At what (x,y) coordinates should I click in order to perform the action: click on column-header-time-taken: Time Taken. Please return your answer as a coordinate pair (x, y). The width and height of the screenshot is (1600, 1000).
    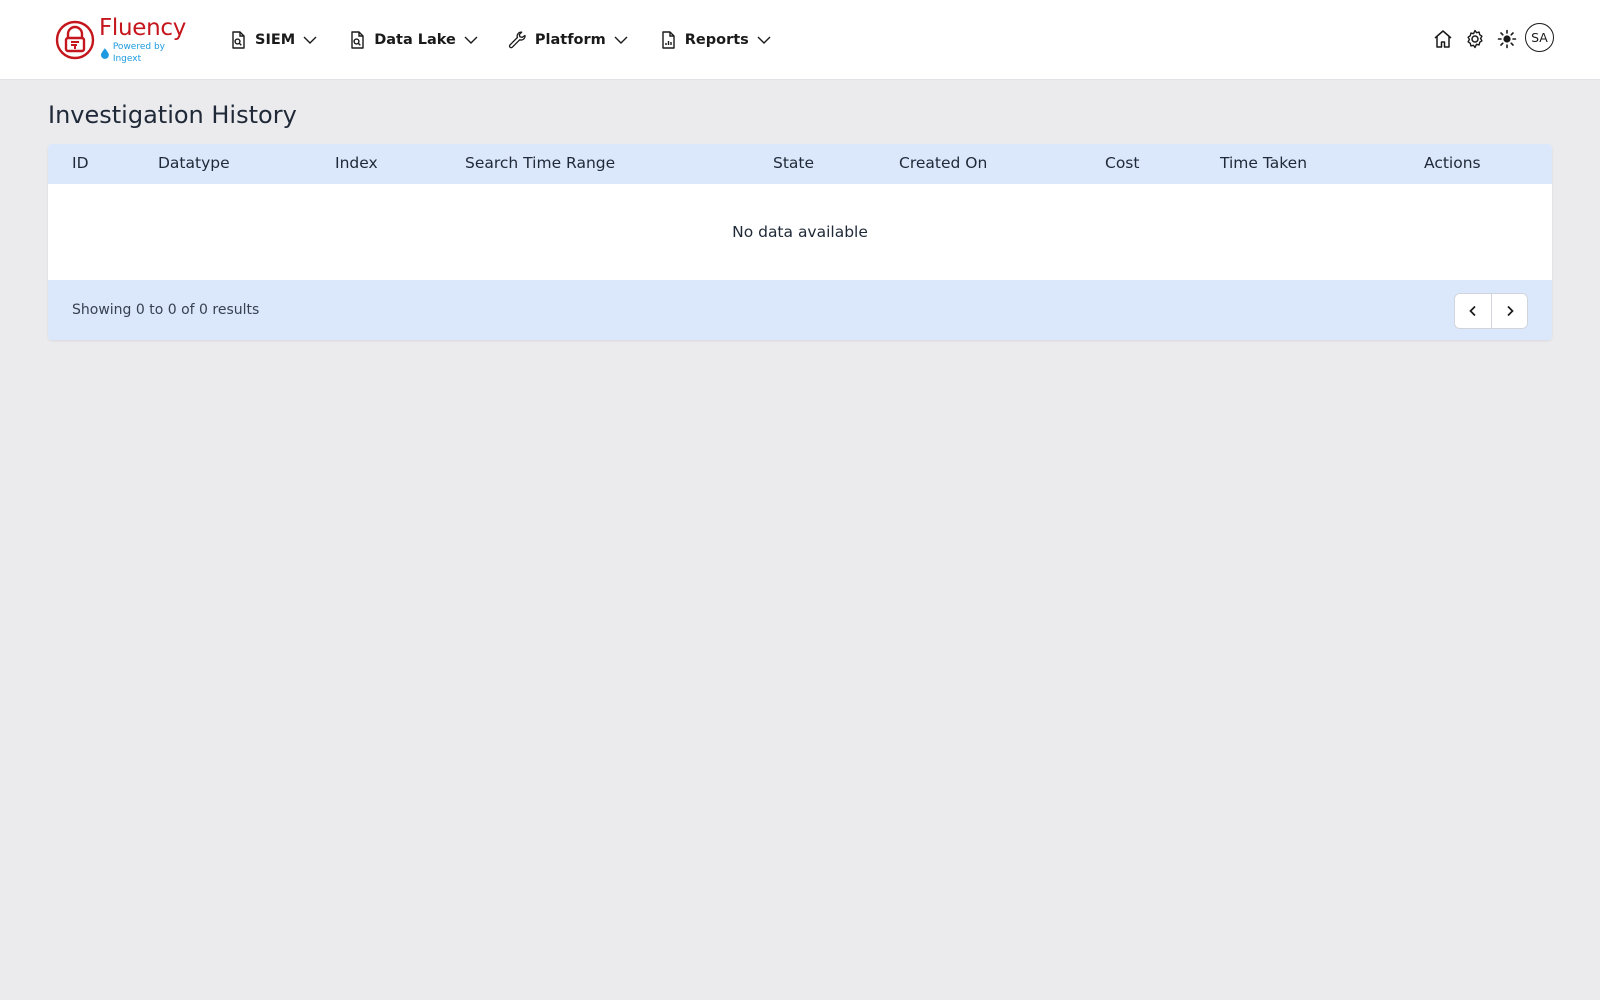
    Looking at the image, I should click on (1263, 164).